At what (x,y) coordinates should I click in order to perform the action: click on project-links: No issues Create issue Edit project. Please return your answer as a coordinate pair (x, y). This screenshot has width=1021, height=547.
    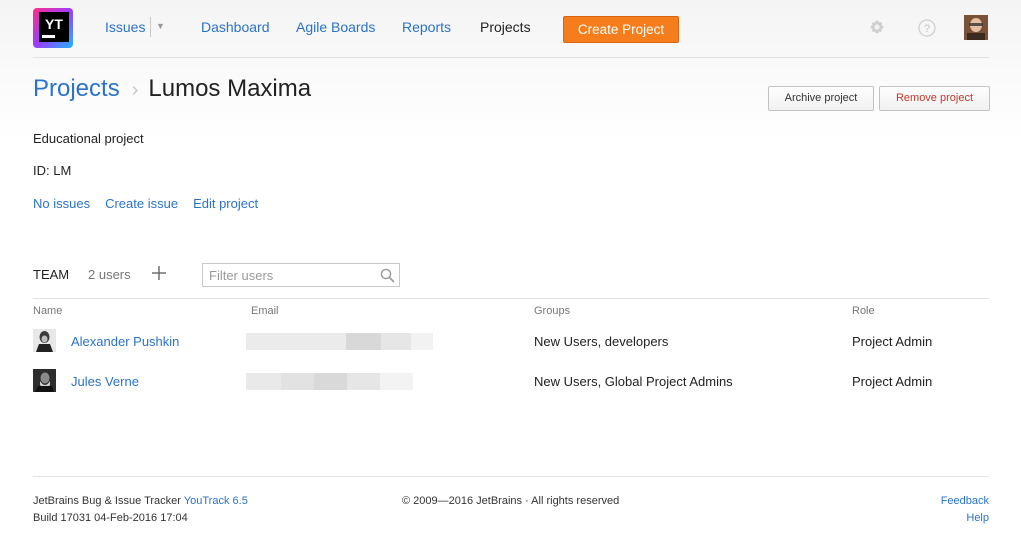
    Looking at the image, I should click on (153, 203).